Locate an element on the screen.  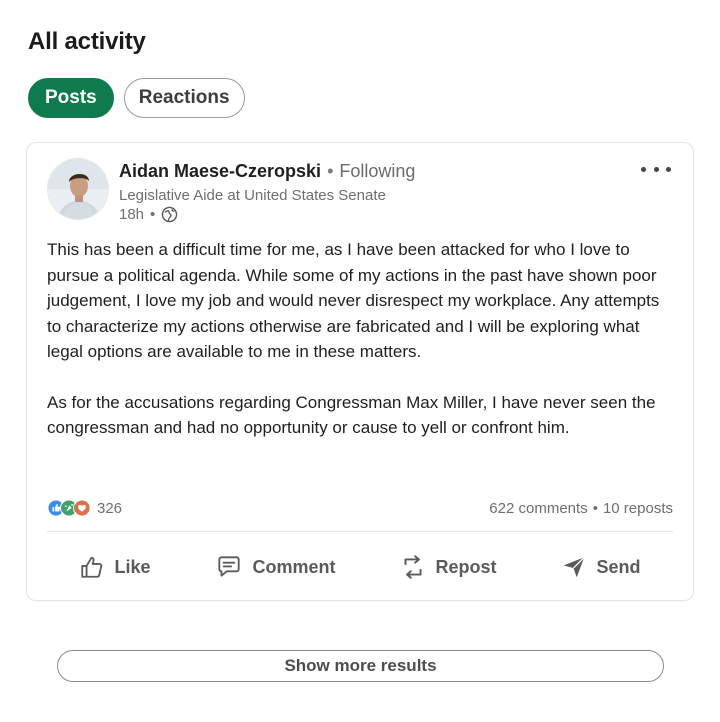
comments-count-link: 622 comments is located at coordinates (538, 508).